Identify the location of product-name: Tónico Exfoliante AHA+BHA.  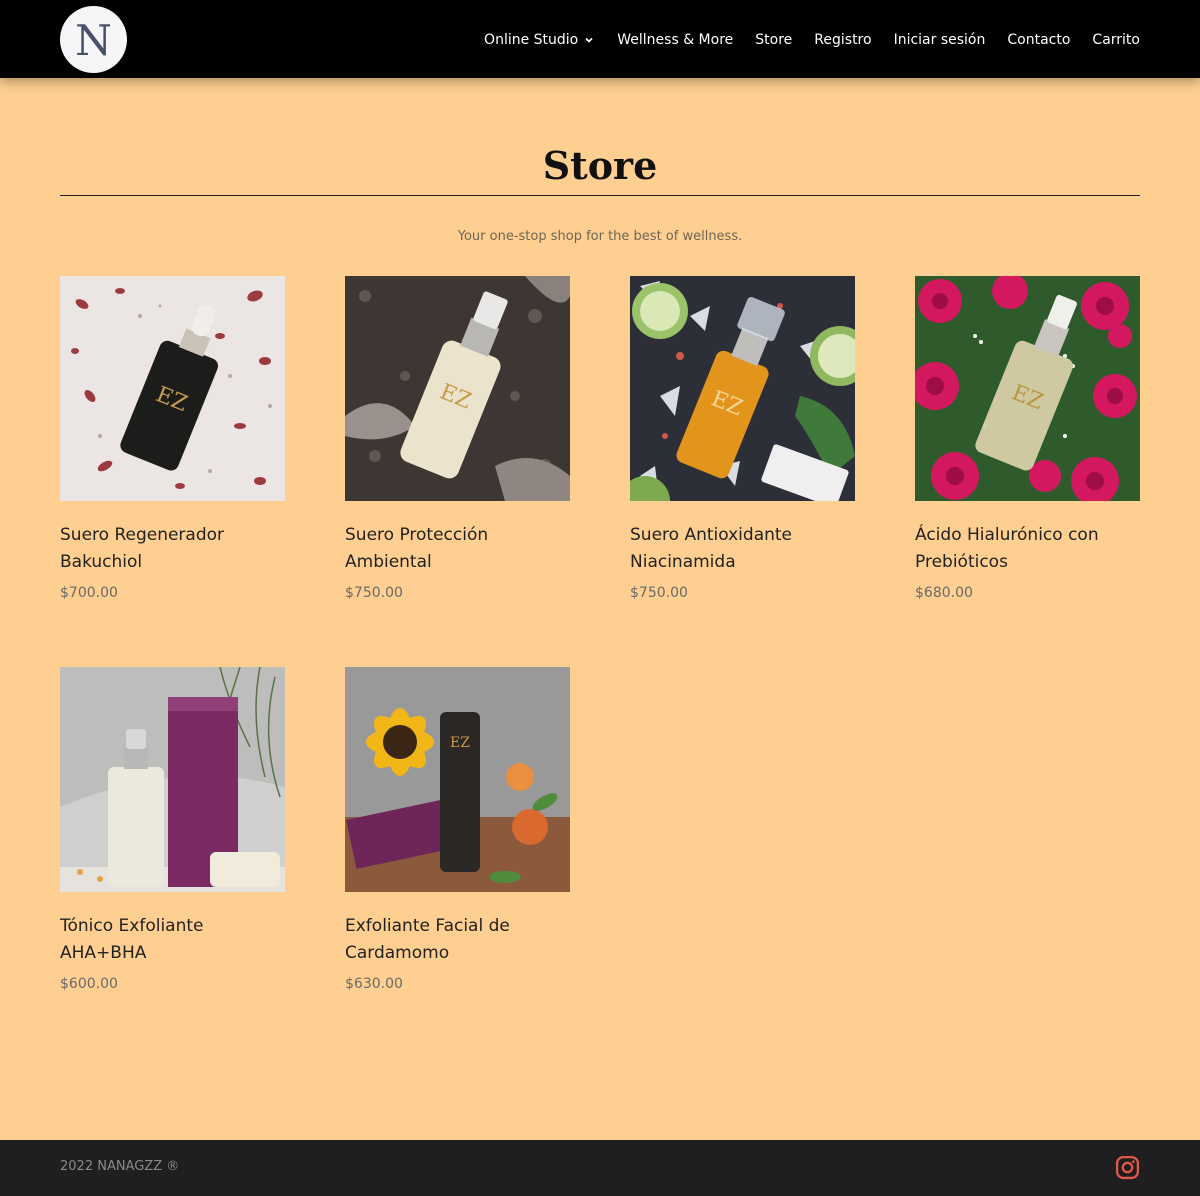
(172, 940).